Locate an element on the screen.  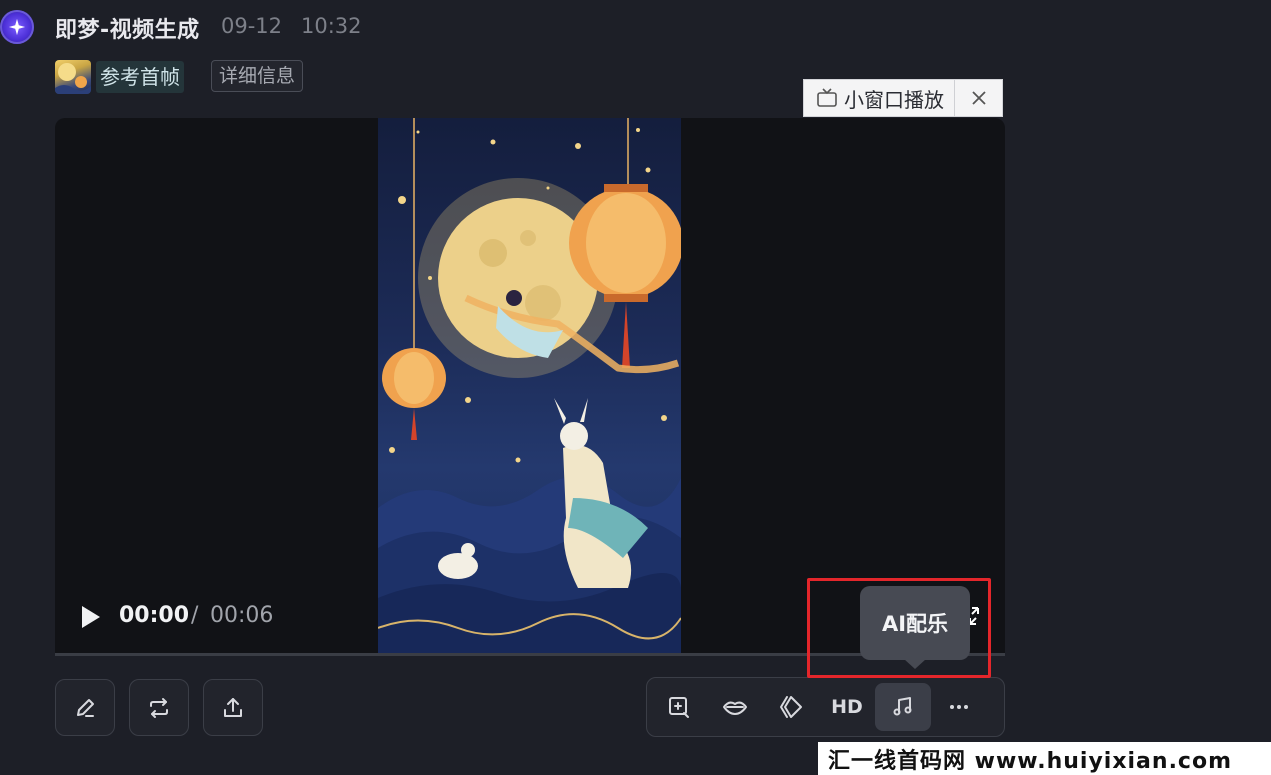
message-date: 09-12 is located at coordinates (252, 26).